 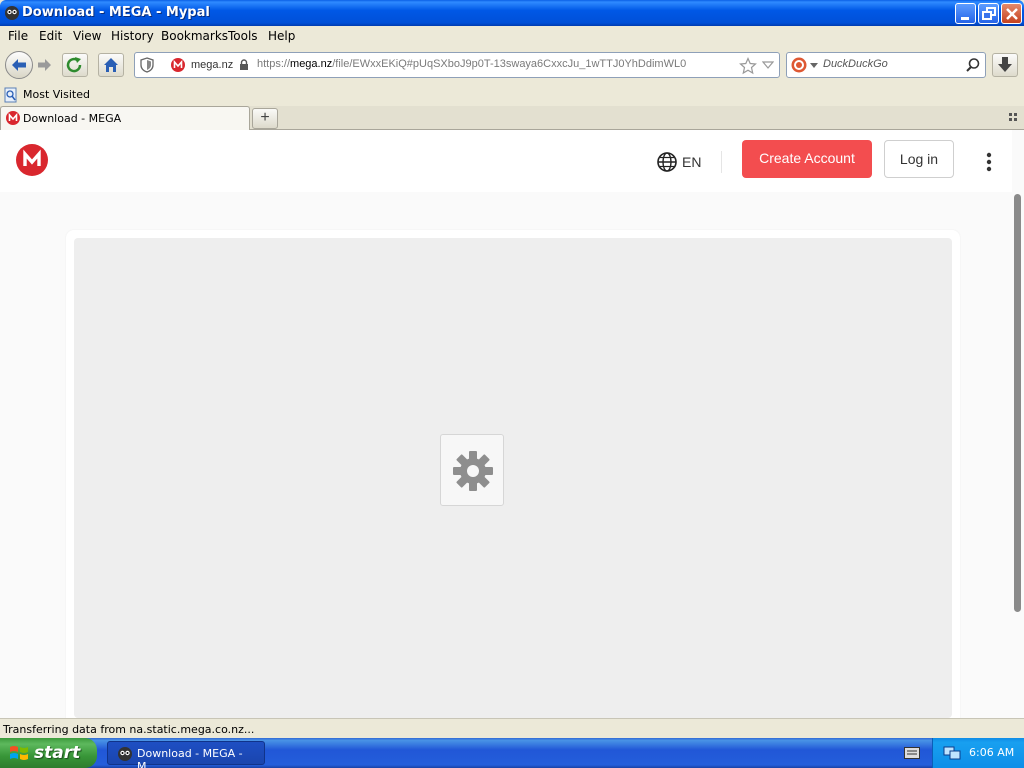 I want to click on back-button, so click(x=19, y=65).